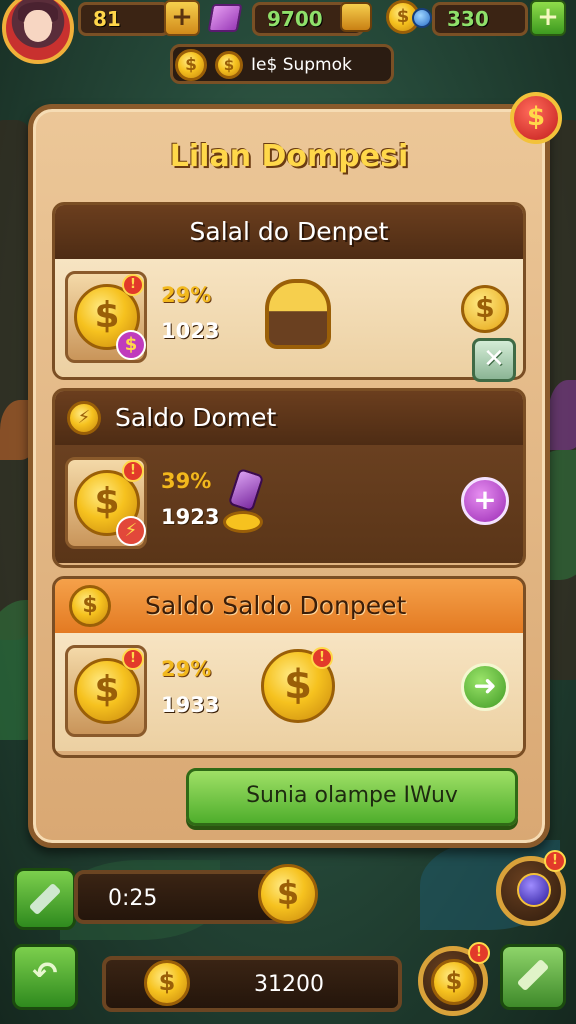  What do you see at coordinates (298, 314) in the screenshot?
I see `treasure-chest-icon` at bounding box center [298, 314].